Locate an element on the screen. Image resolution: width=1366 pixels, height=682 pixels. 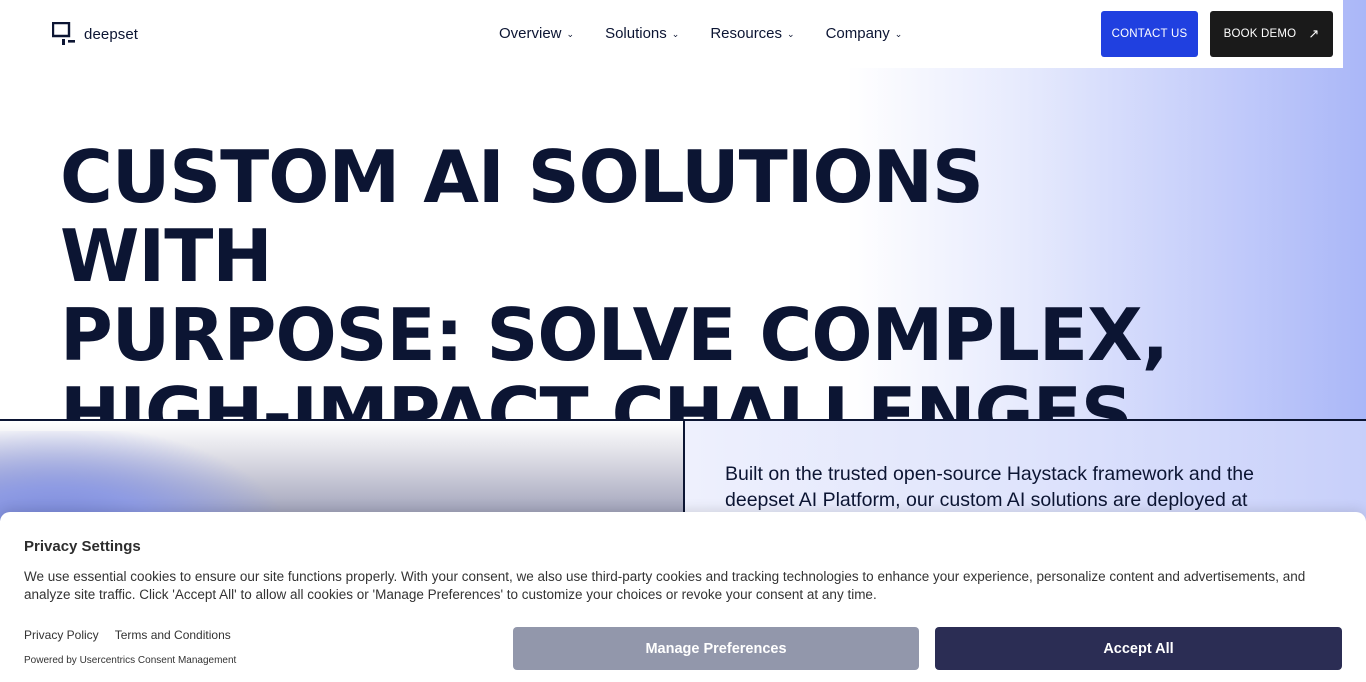
book-demo-button: BOOK DEMO ↗ is located at coordinates (1271, 34).